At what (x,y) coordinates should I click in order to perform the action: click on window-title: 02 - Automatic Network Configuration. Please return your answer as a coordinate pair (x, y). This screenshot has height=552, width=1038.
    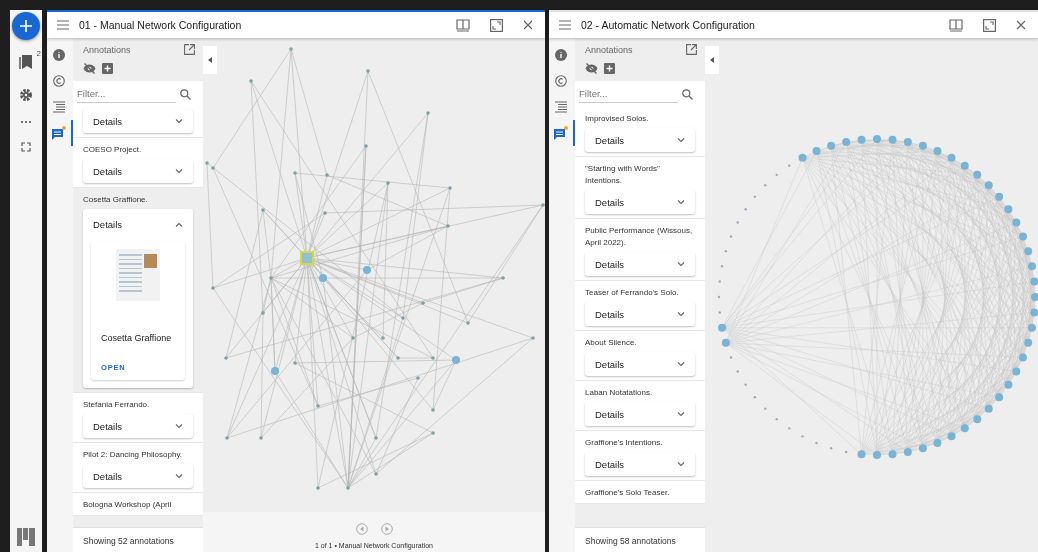
    Looking at the image, I should click on (668, 25).